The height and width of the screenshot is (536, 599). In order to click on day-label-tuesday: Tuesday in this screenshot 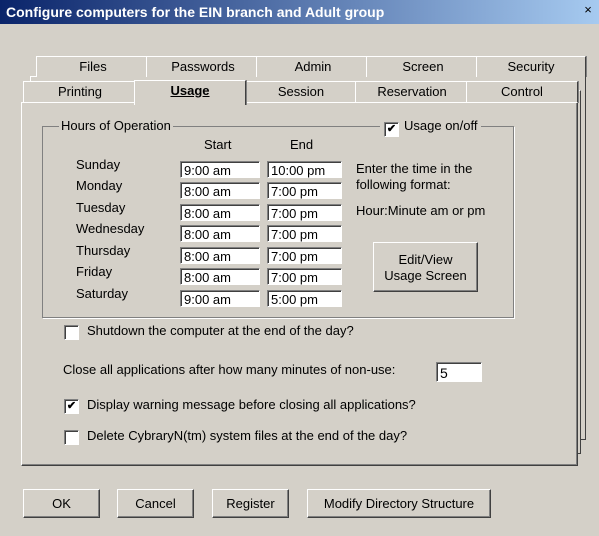, I will do `click(101, 207)`.